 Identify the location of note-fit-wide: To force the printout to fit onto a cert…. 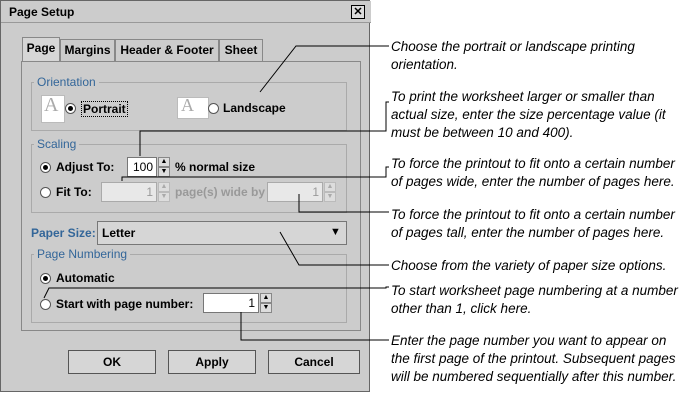
(533, 172).